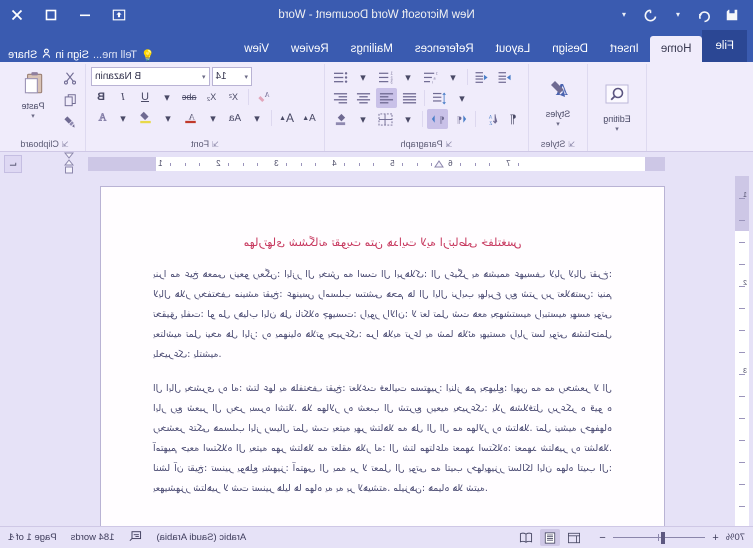 The width and height of the screenshot is (753, 548). Describe the element at coordinates (651, 15) in the screenshot. I see `redo-icon` at that location.